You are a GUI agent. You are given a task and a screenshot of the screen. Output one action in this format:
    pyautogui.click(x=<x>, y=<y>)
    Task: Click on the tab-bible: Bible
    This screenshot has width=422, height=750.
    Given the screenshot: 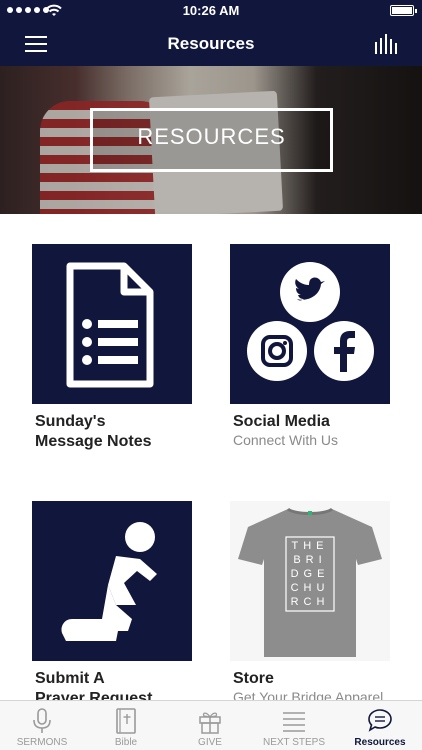 What is the action you would take?
    pyautogui.click(x=126, y=725)
    